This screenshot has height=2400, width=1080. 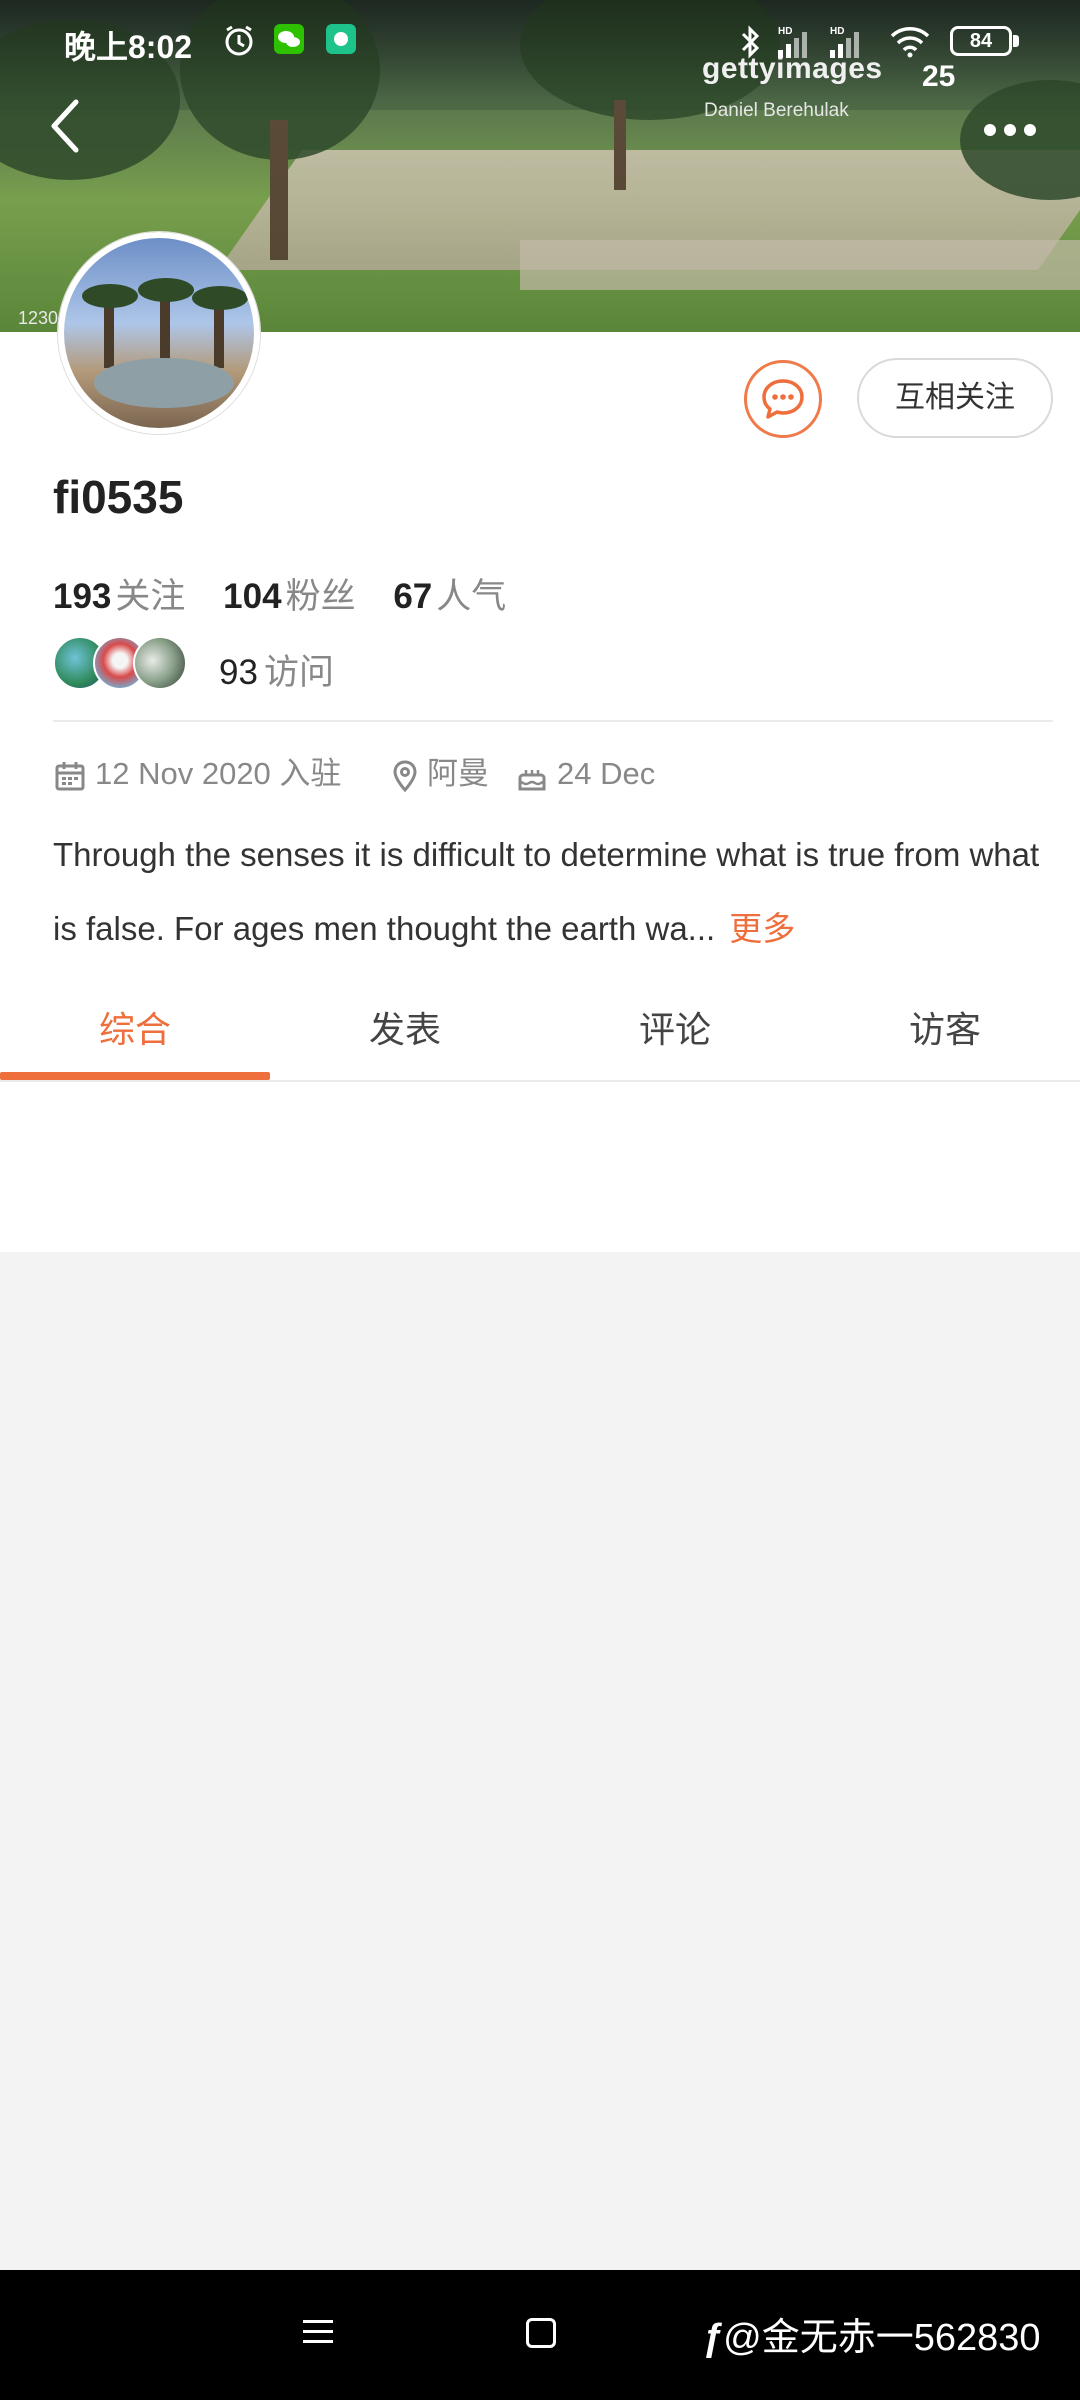 What do you see at coordinates (532, 780) in the screenshot?
I see `birthday-cake-icon` at bounding box center [532, 780].